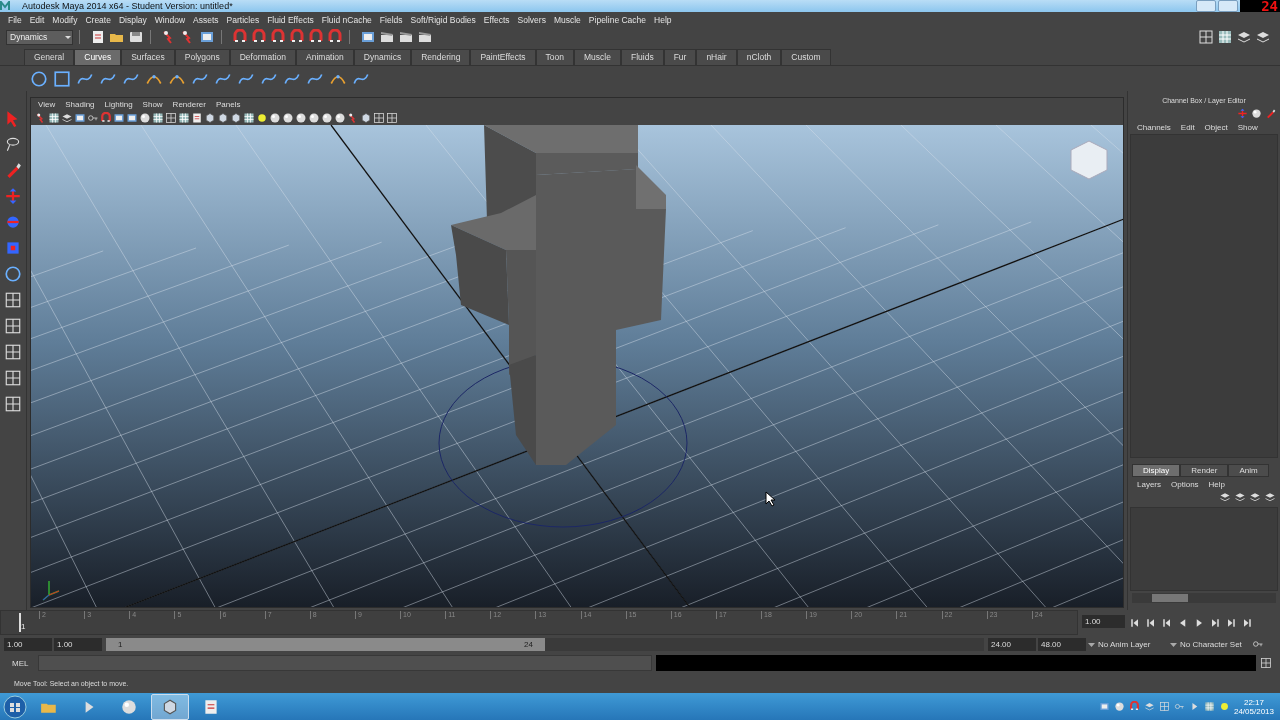 The height and width of the screenshot is (720, 1280). Describe the element at coordinates (759, 57) in the screenshot. I see `shelf-tab: nCloth` at that location.